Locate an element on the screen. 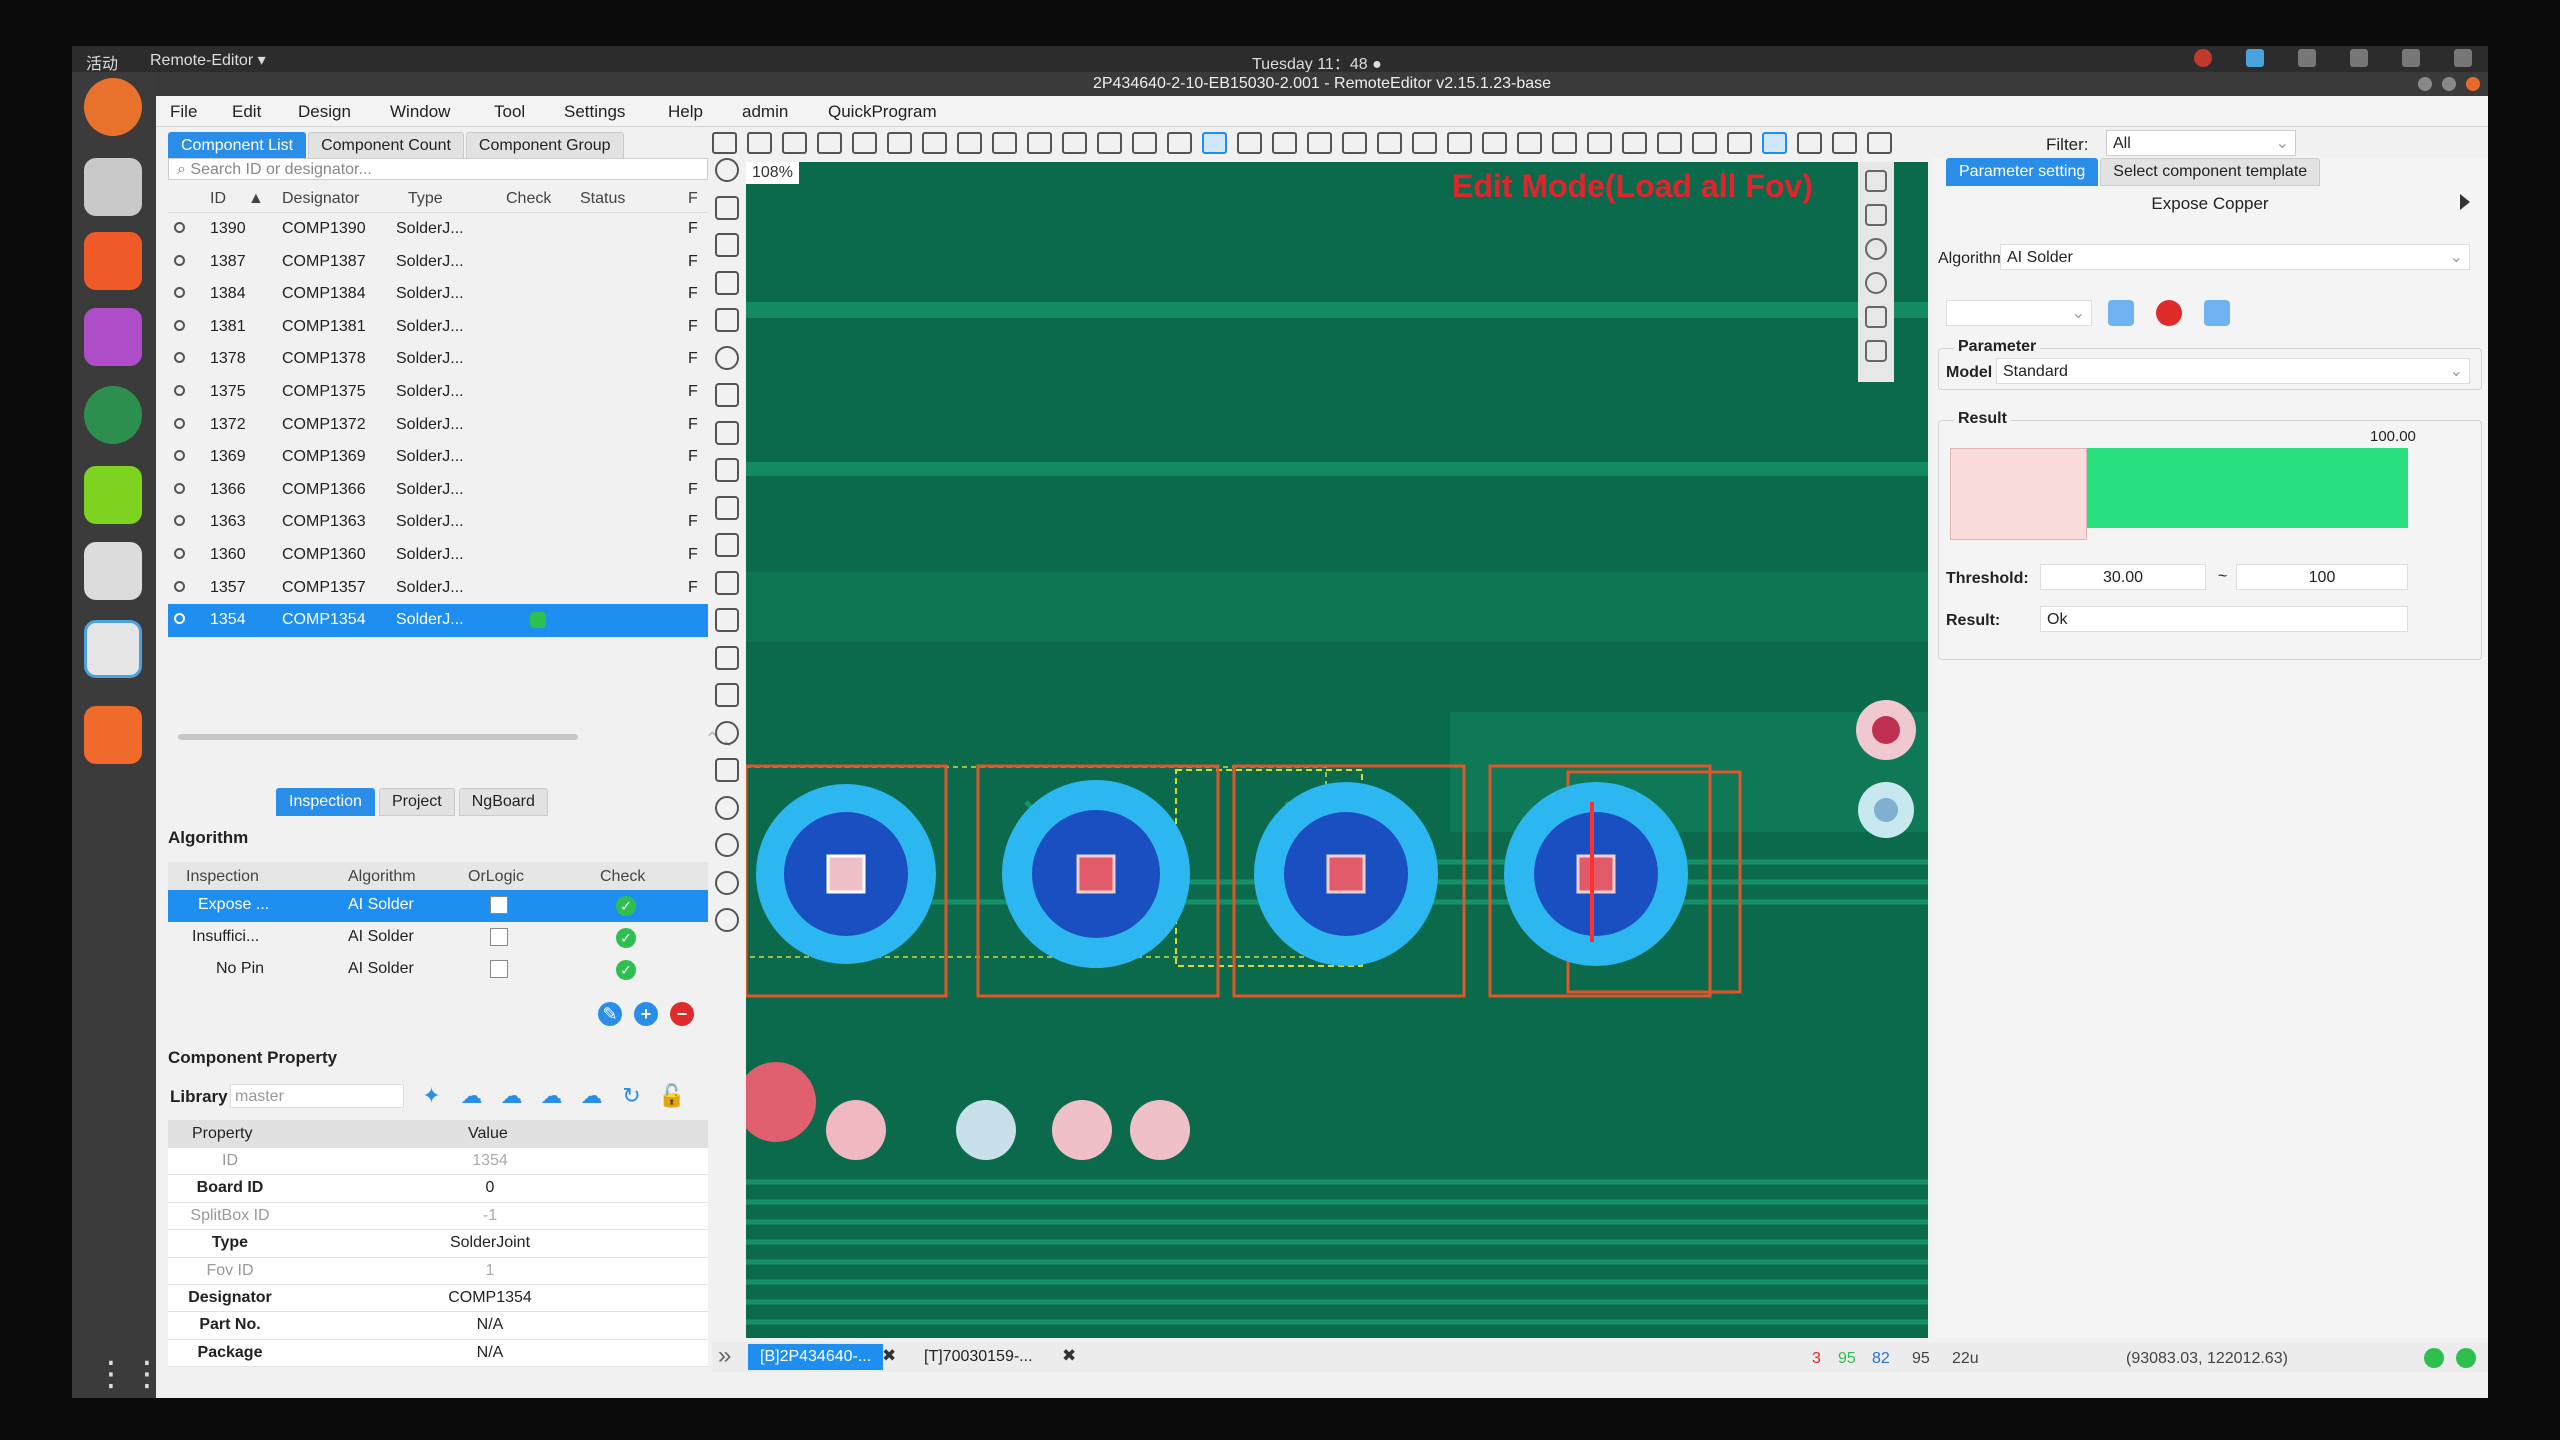 The height and width of the screenshot is (1440, 2560). resize-icon is located at coordinates (1844, 143).